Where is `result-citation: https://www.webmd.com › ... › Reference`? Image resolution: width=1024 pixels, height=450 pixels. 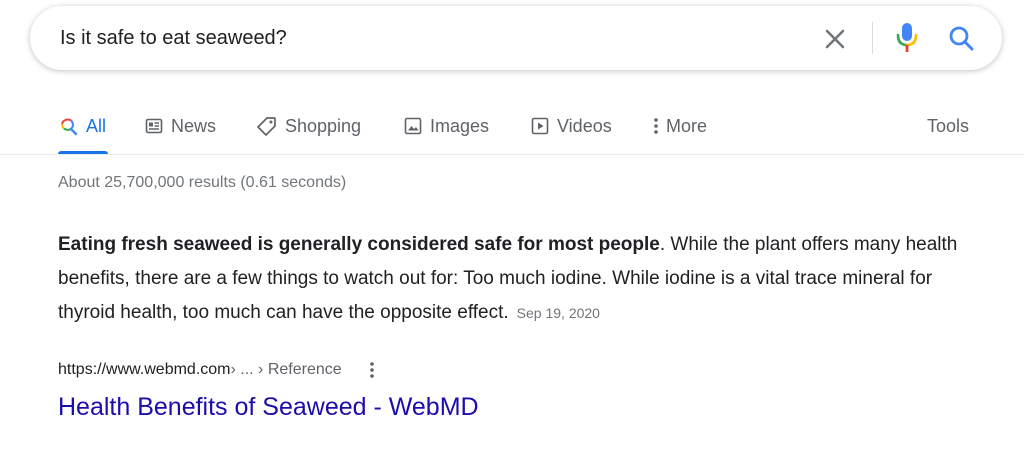 result-citation: https://www.webmd.com › ... › Reference is located at coordinates (217, 370).